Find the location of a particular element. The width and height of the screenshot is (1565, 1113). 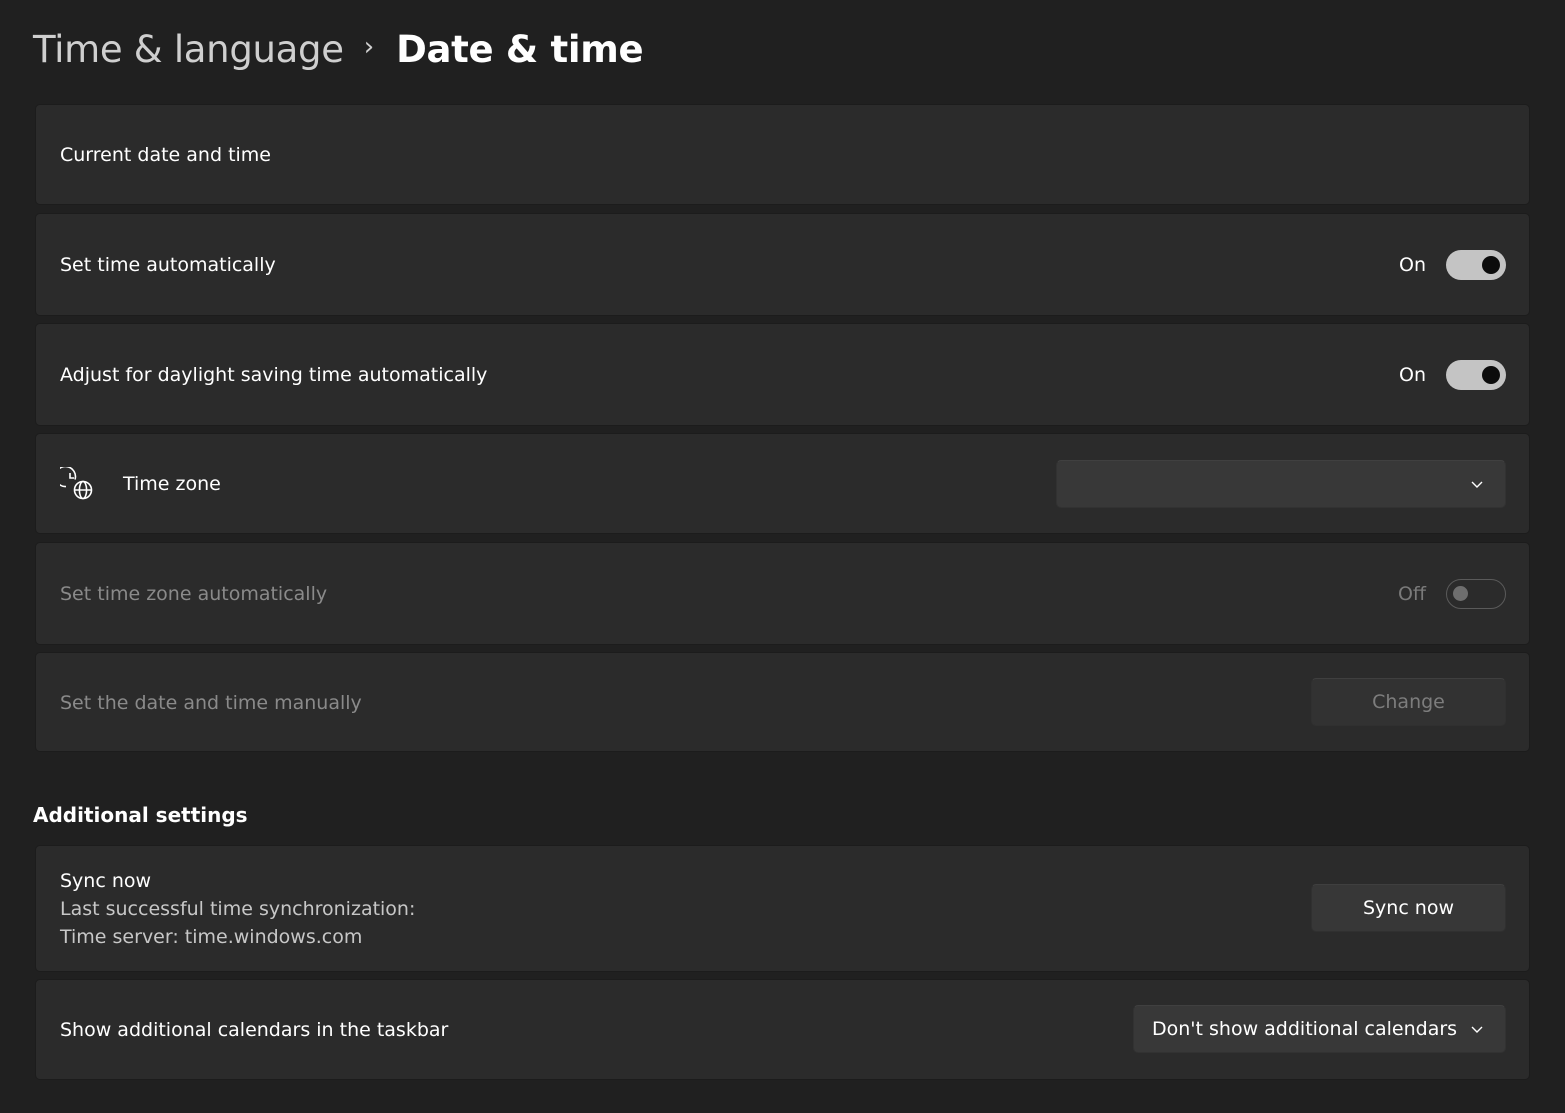

page-title: Date & time is located at coordinates (520, 49).